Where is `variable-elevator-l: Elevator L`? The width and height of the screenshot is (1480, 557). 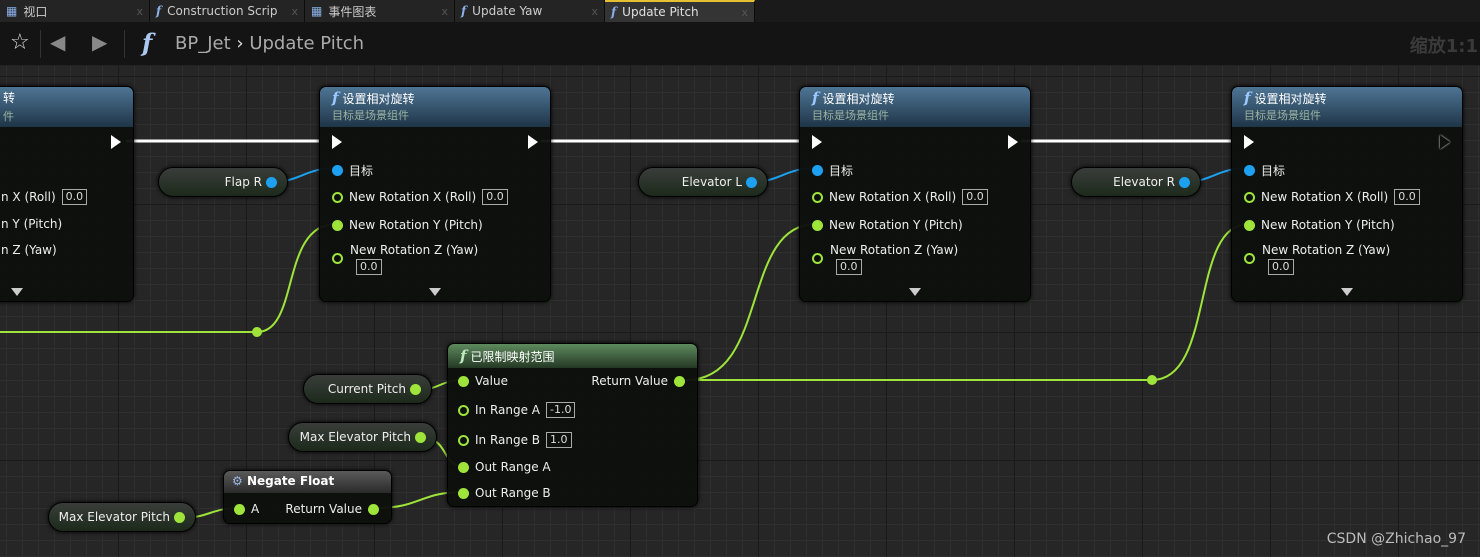 variable-elevator-l: Elevator L is located at coordinates (703, 182).